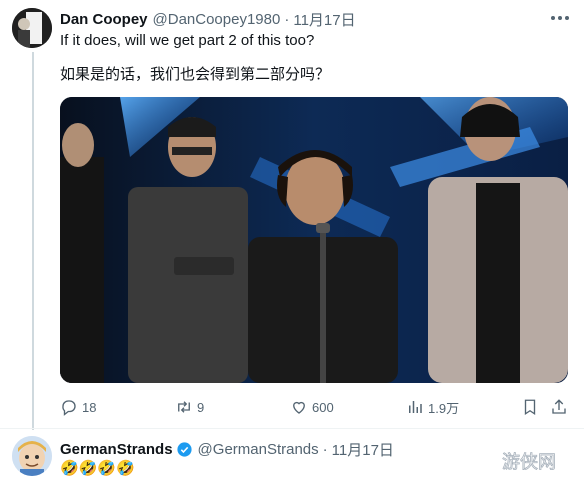  What do you see at coordinates (33, 241) in the screenshot?
I see `thread-line` at bounding box center [33, 241].